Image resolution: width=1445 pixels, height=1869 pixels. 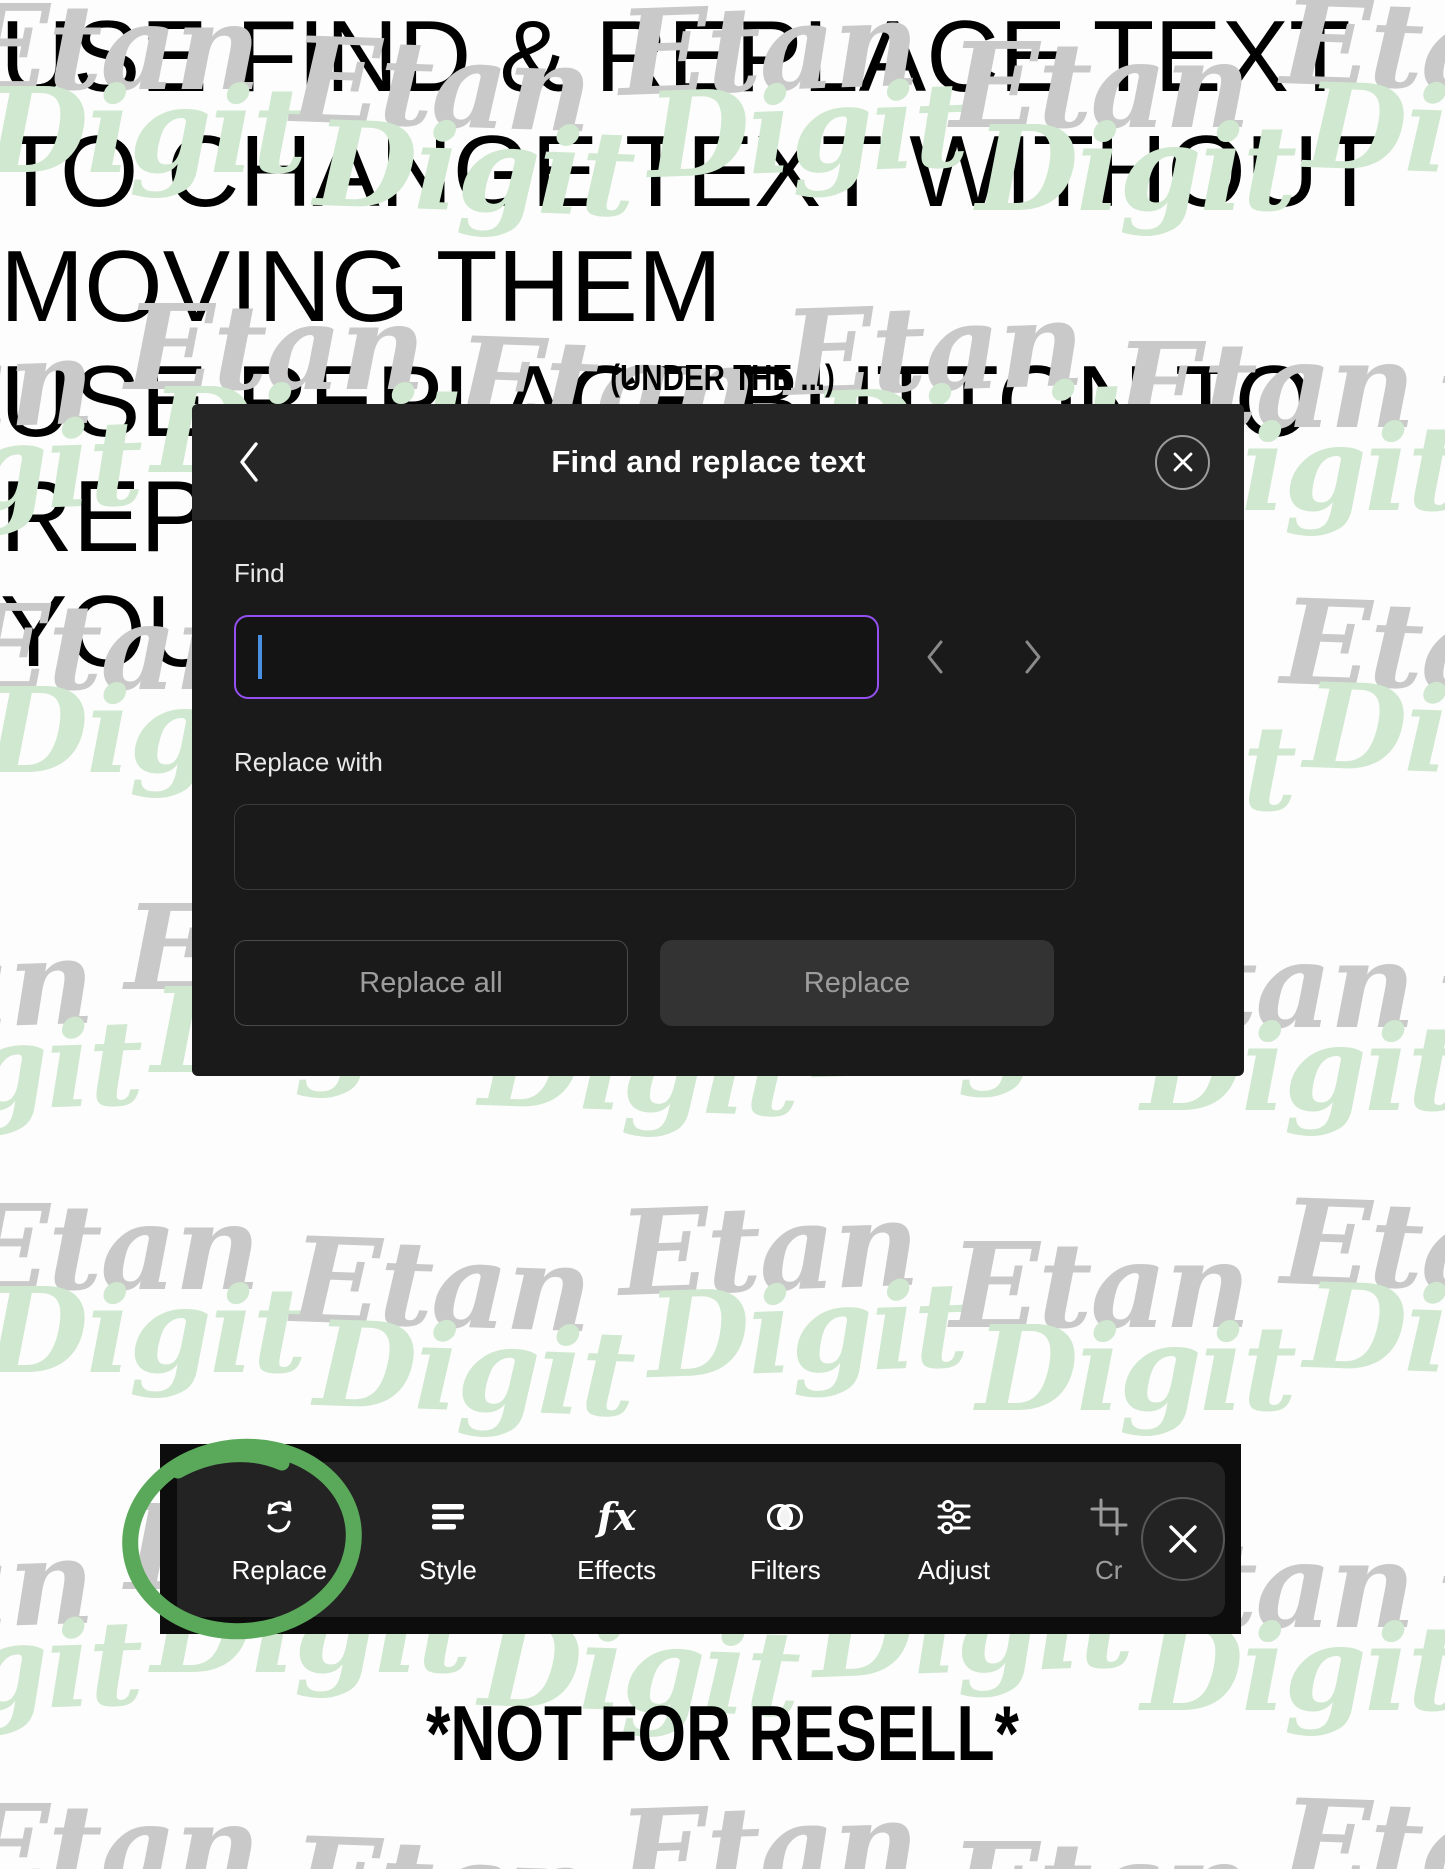 I want to click on dialog-header: Find and replace text, so click(x=718, y=462).